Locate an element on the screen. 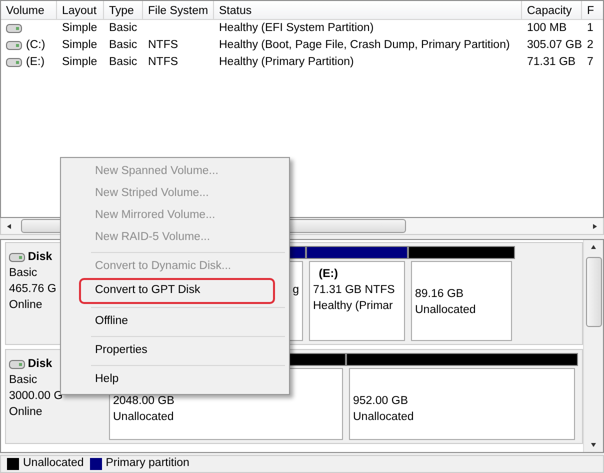  partition-panel: (E:) 71.31 GB NTFS Healthy (Primar is located at coordinates (357, 301).